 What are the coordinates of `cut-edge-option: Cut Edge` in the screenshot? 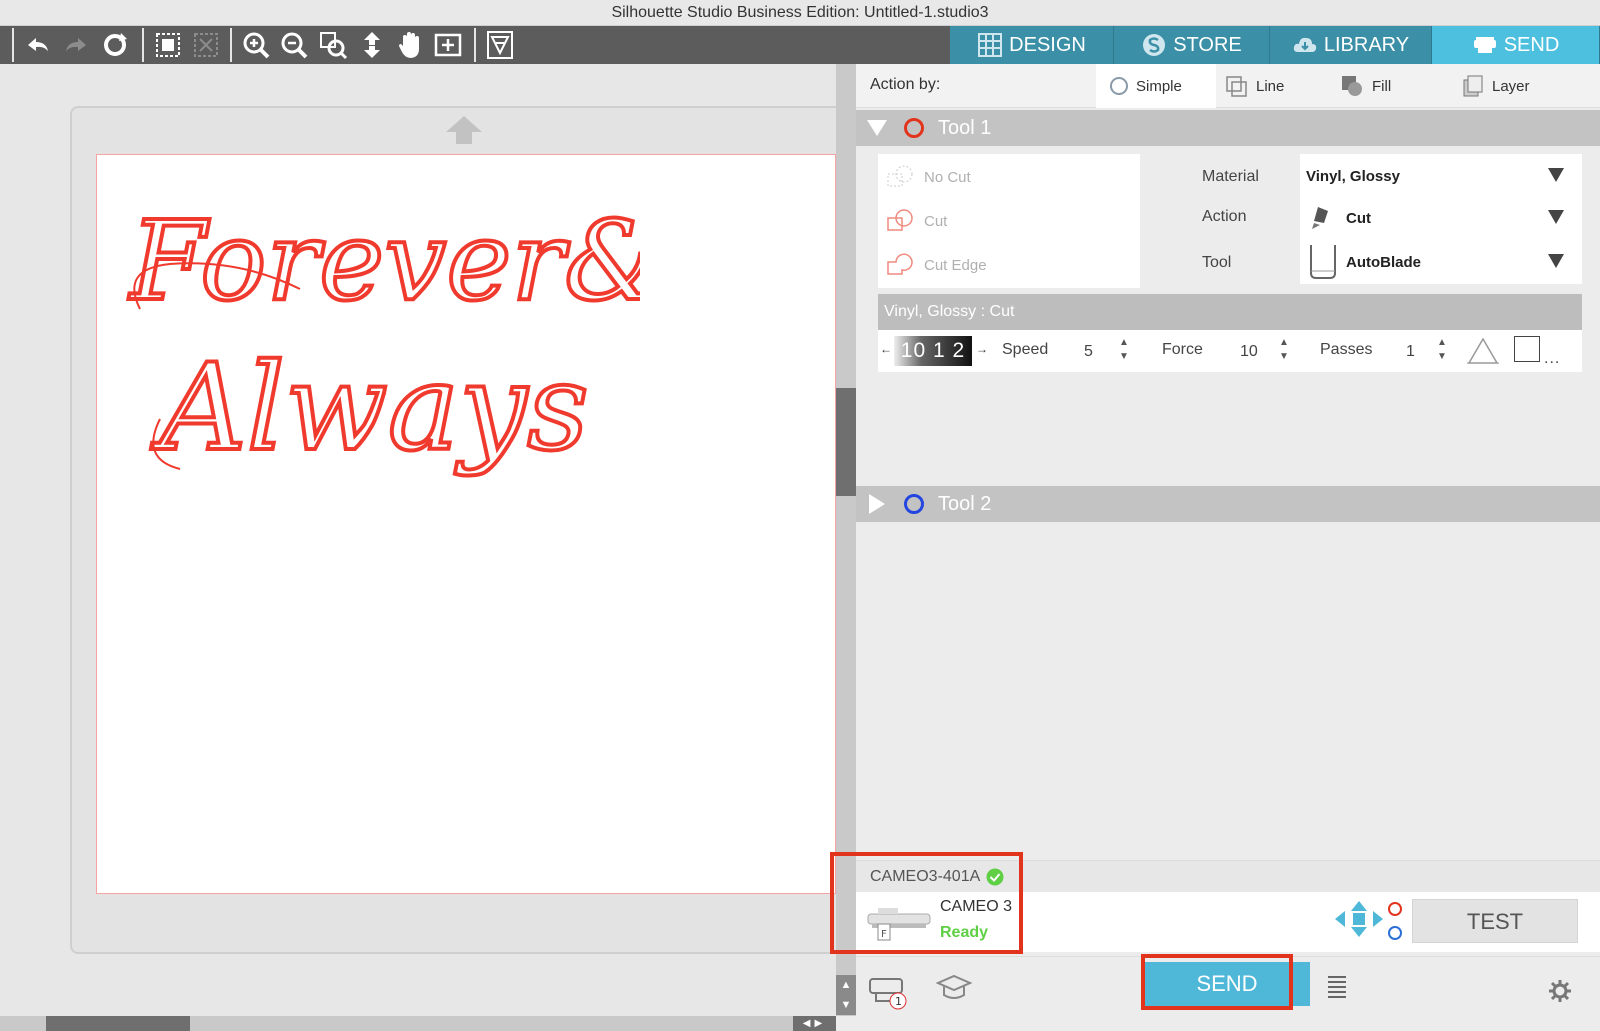 It's located at (936, 265).